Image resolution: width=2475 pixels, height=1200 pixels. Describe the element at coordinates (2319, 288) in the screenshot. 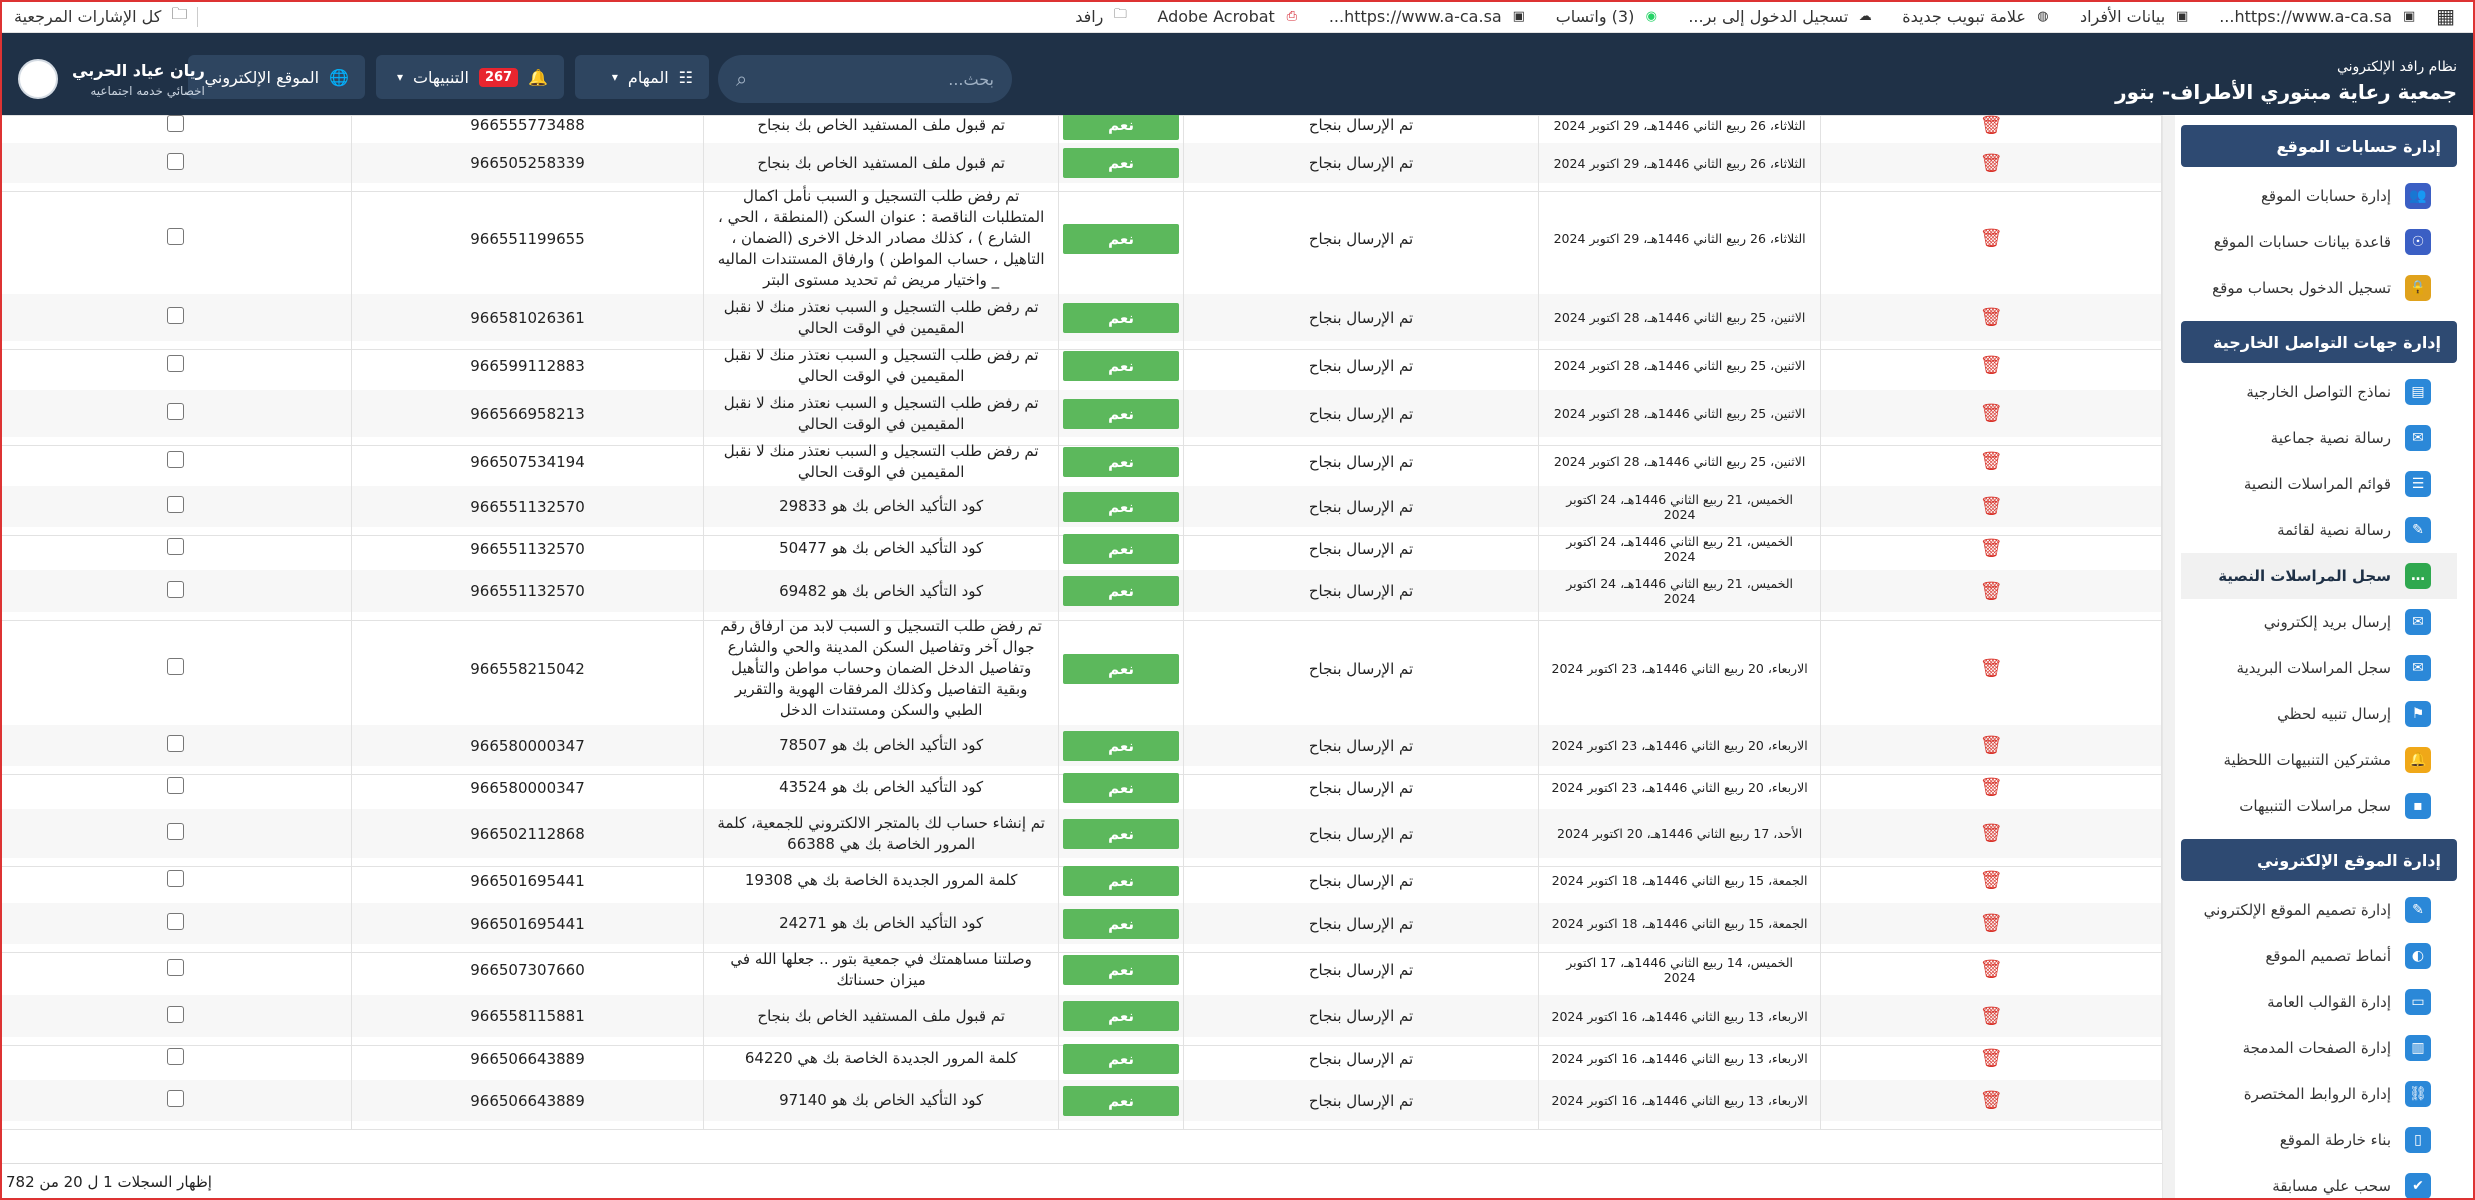

I see `sidebar-item: 🔒 تسجيل الدخول بحساب موقع` at that location.